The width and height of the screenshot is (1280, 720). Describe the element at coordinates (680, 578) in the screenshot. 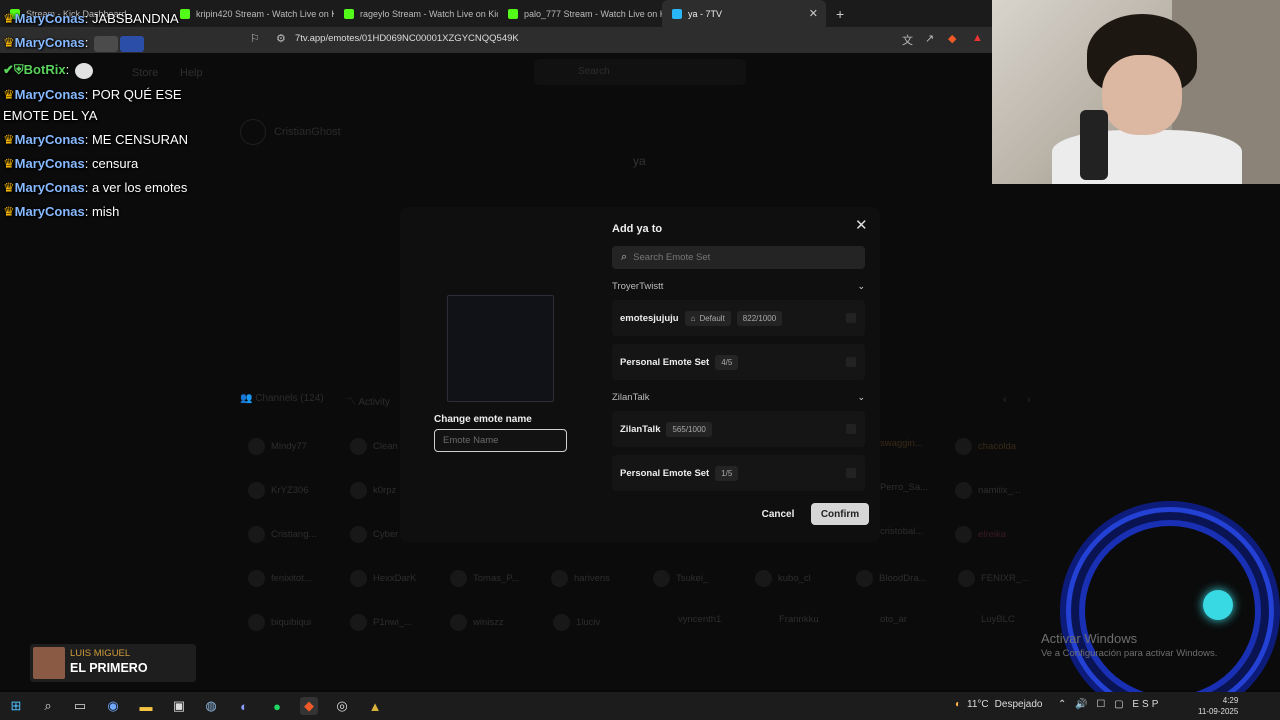

I see `channel-item: Tsukei_` at that location.